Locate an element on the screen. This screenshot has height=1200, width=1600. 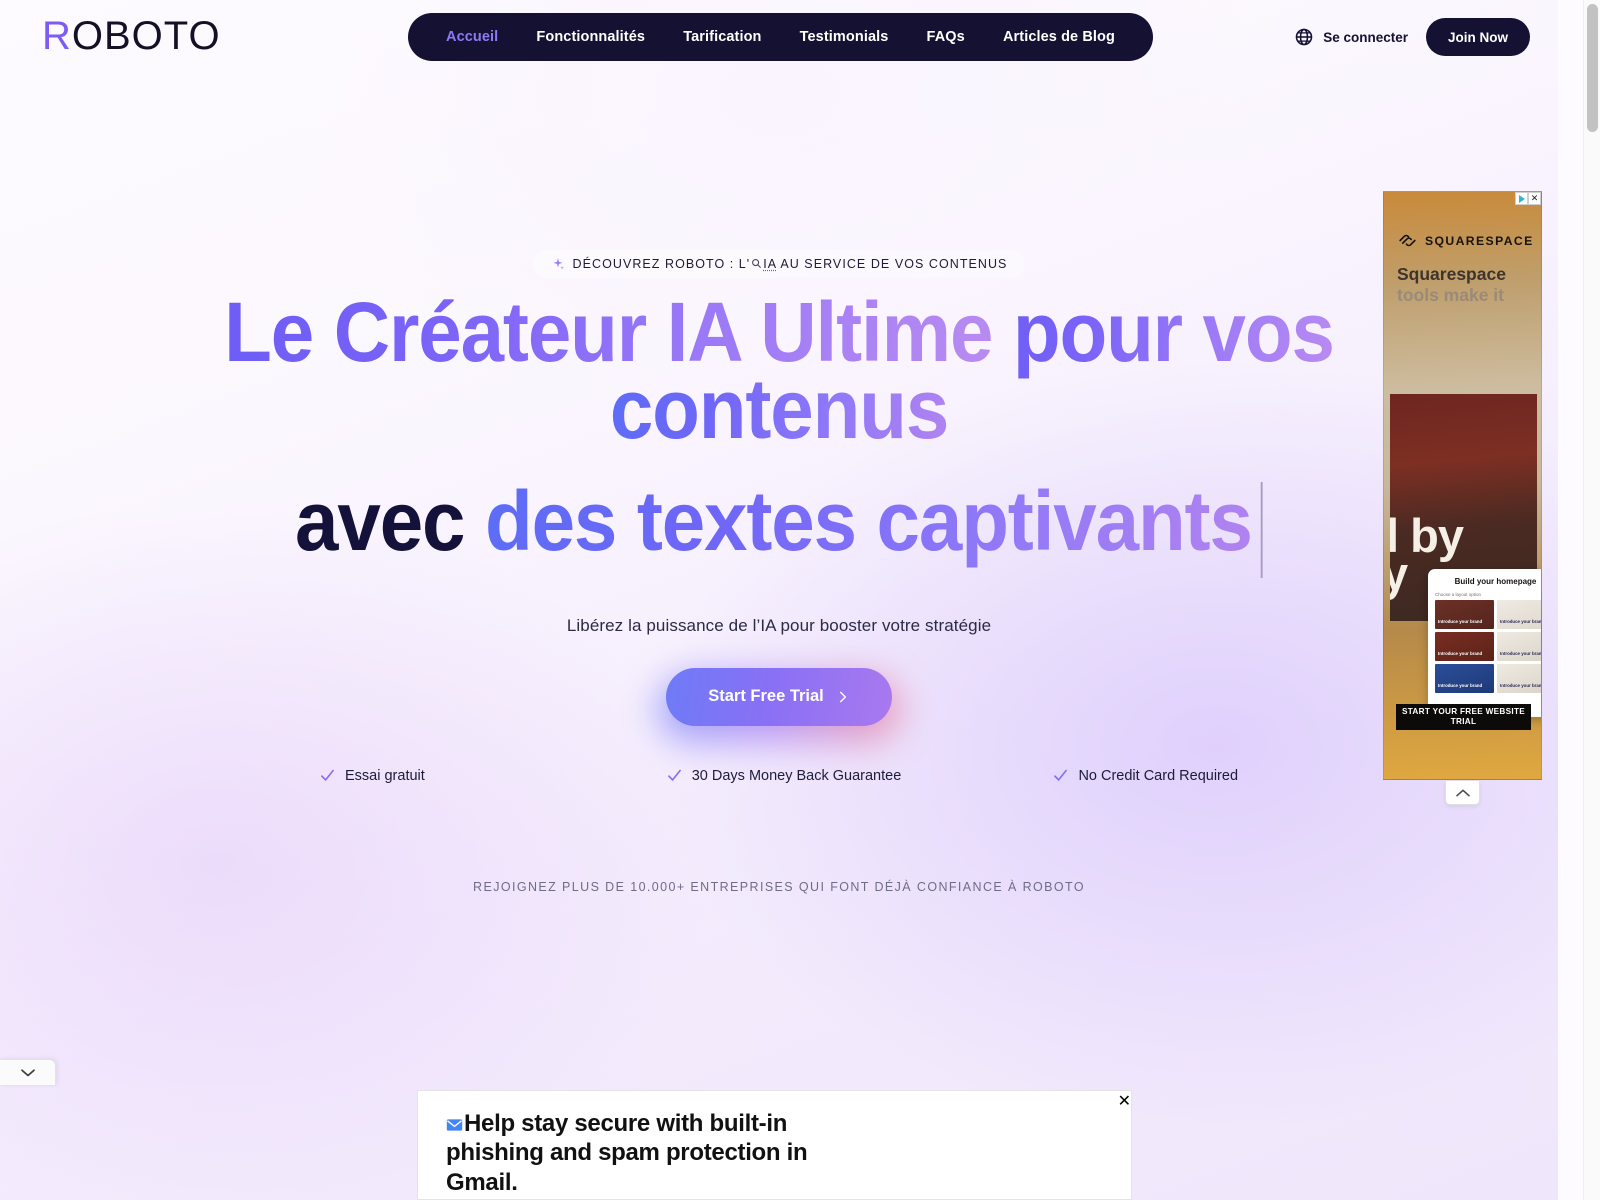
feature-label: 30 Days Money Back Guarantee is located at coordinates (796, 775).